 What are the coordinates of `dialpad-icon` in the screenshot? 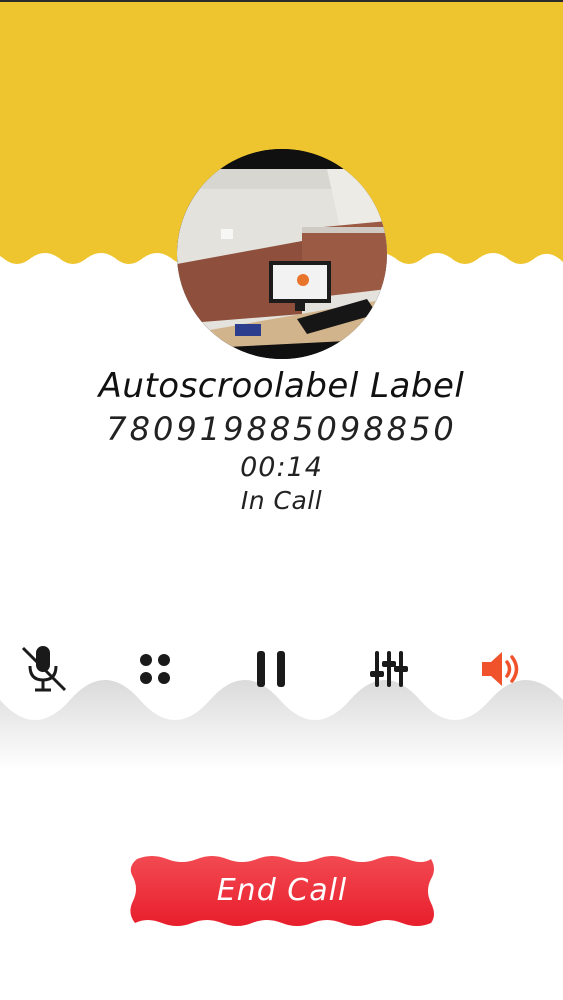 It's located at (155, 669).